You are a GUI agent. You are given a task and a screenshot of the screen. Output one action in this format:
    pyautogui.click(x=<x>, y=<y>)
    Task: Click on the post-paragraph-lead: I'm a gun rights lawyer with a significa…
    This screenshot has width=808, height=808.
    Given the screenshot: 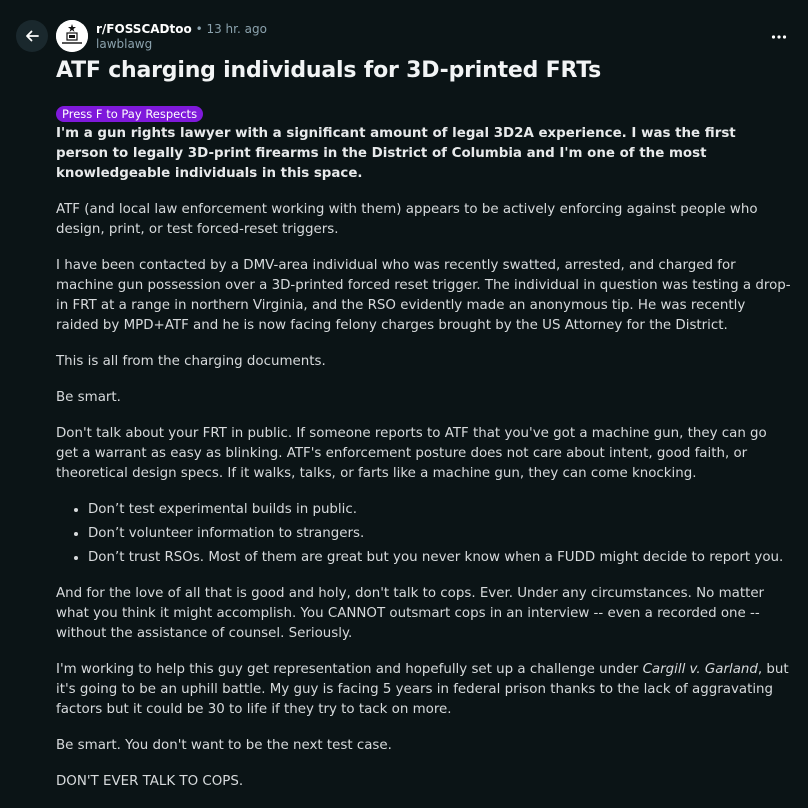 What is the action you would take?
    pyautogui.click(x=396, y=153)
    